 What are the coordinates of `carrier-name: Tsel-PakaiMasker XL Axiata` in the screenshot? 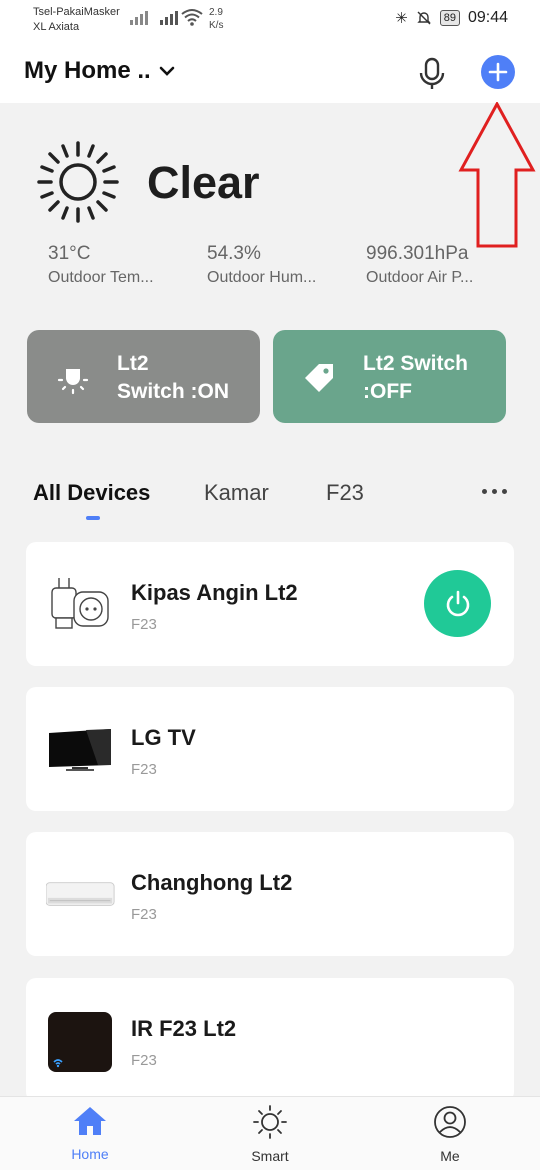 It's located at (76, 20).